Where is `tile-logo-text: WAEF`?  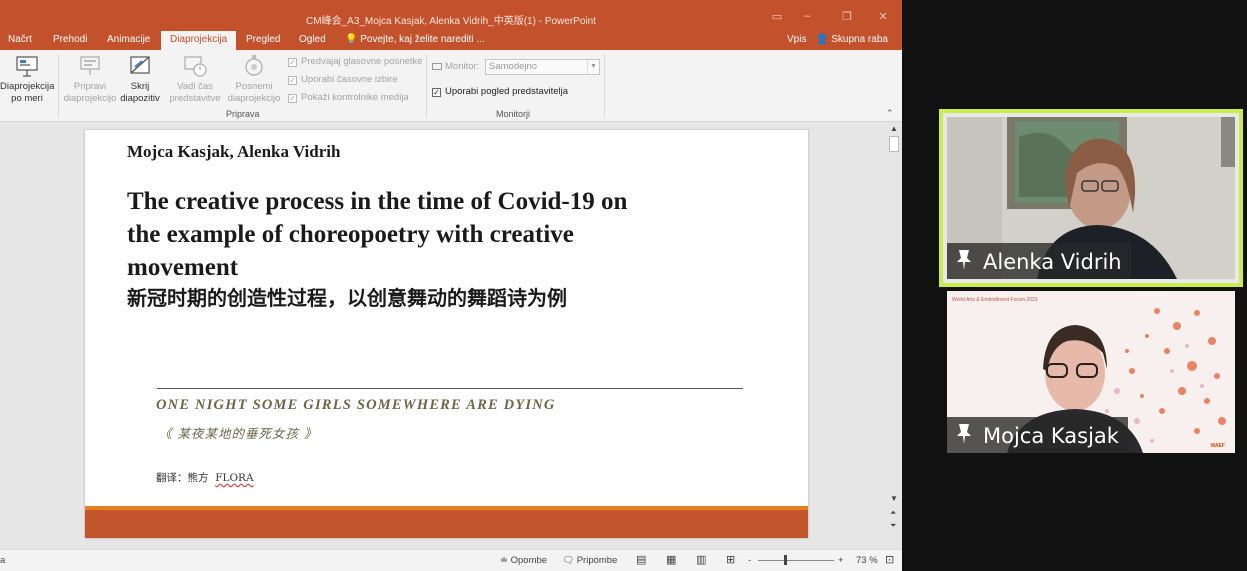 tile-logo-text: WAEF is located at coordinates (1217, 446).